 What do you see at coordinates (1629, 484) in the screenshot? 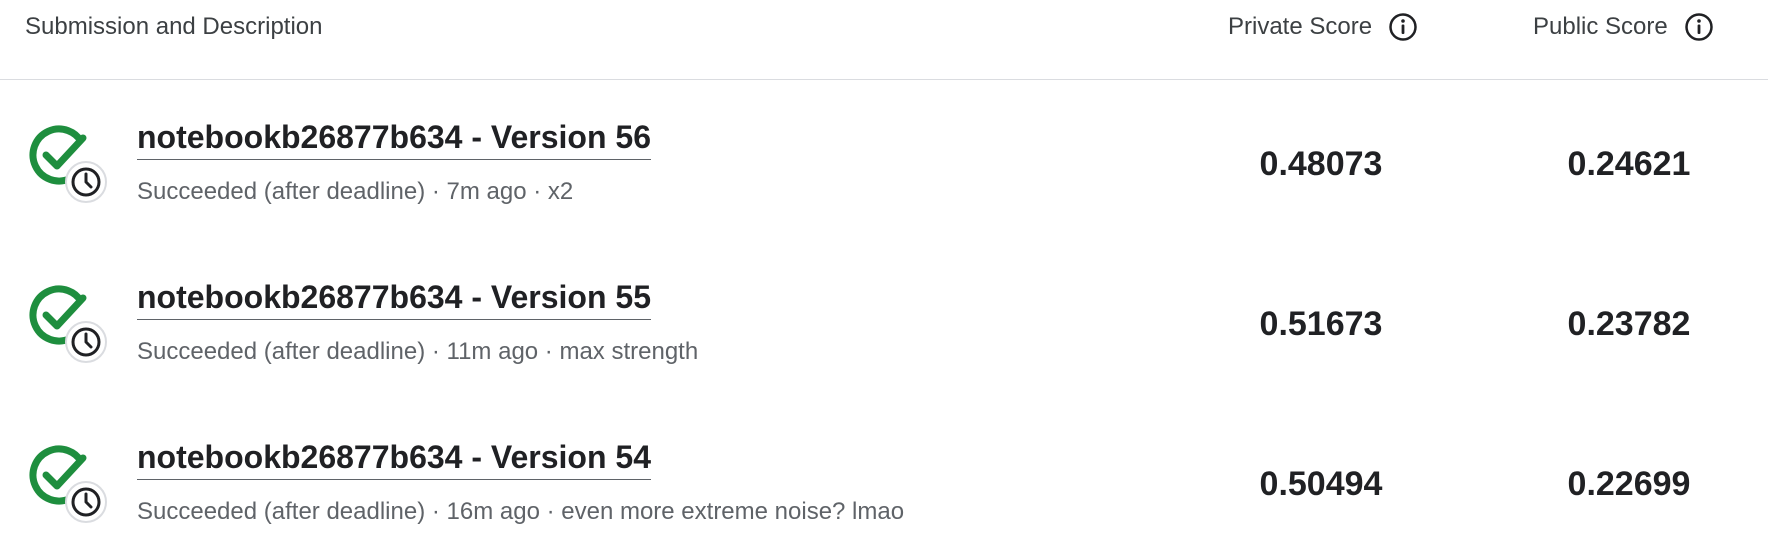
I see `public-score-value: 0.22699` at bounding box center [1629, 484].